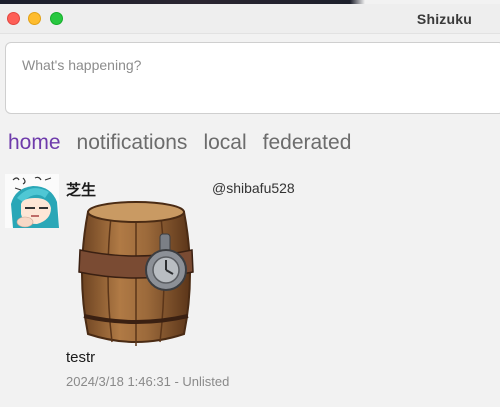 Image resolution: width=500 pixels, height=407 pixels. Describe the element at coordinates (206, 381) in the screenshot. I see `visibility-label: Unlisted` at that location.